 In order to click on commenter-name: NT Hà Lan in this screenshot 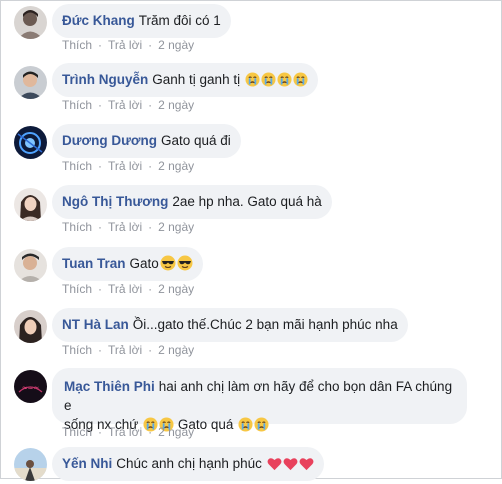, I will do `click(95, 324)`.